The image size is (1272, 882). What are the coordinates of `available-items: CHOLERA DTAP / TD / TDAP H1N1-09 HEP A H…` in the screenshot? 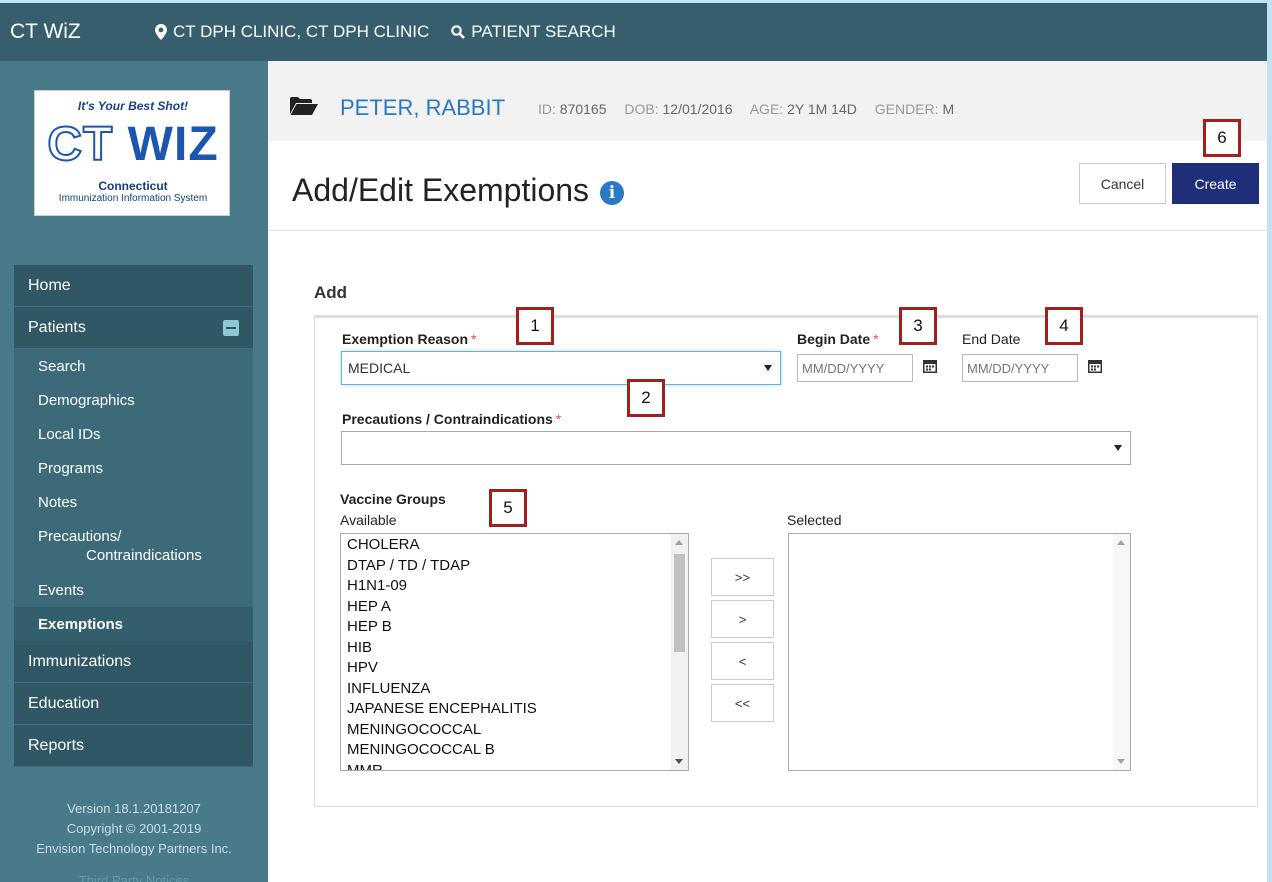 It's located at (442, 653).